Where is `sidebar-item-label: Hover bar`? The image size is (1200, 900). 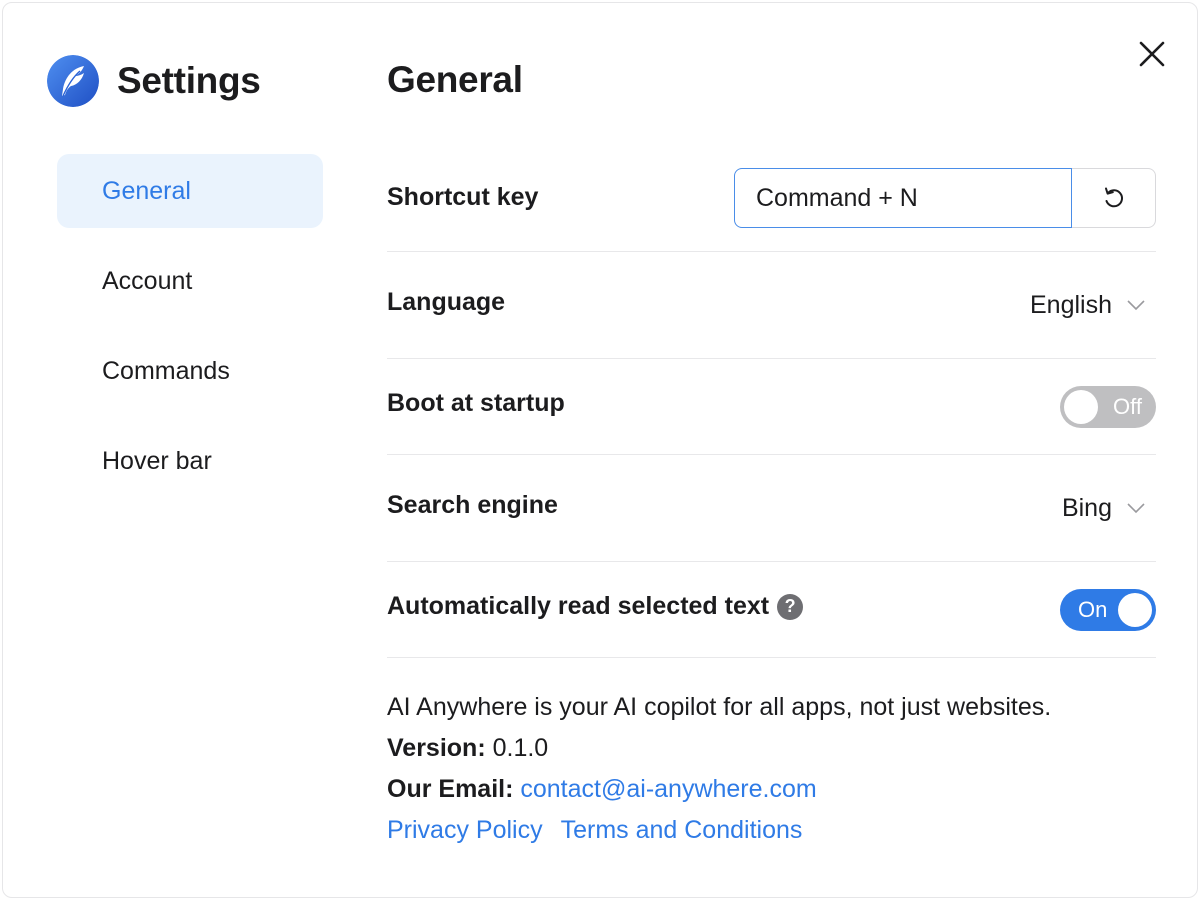 sidebar-item-label: Hover bar is located at coordinates (157, 460).